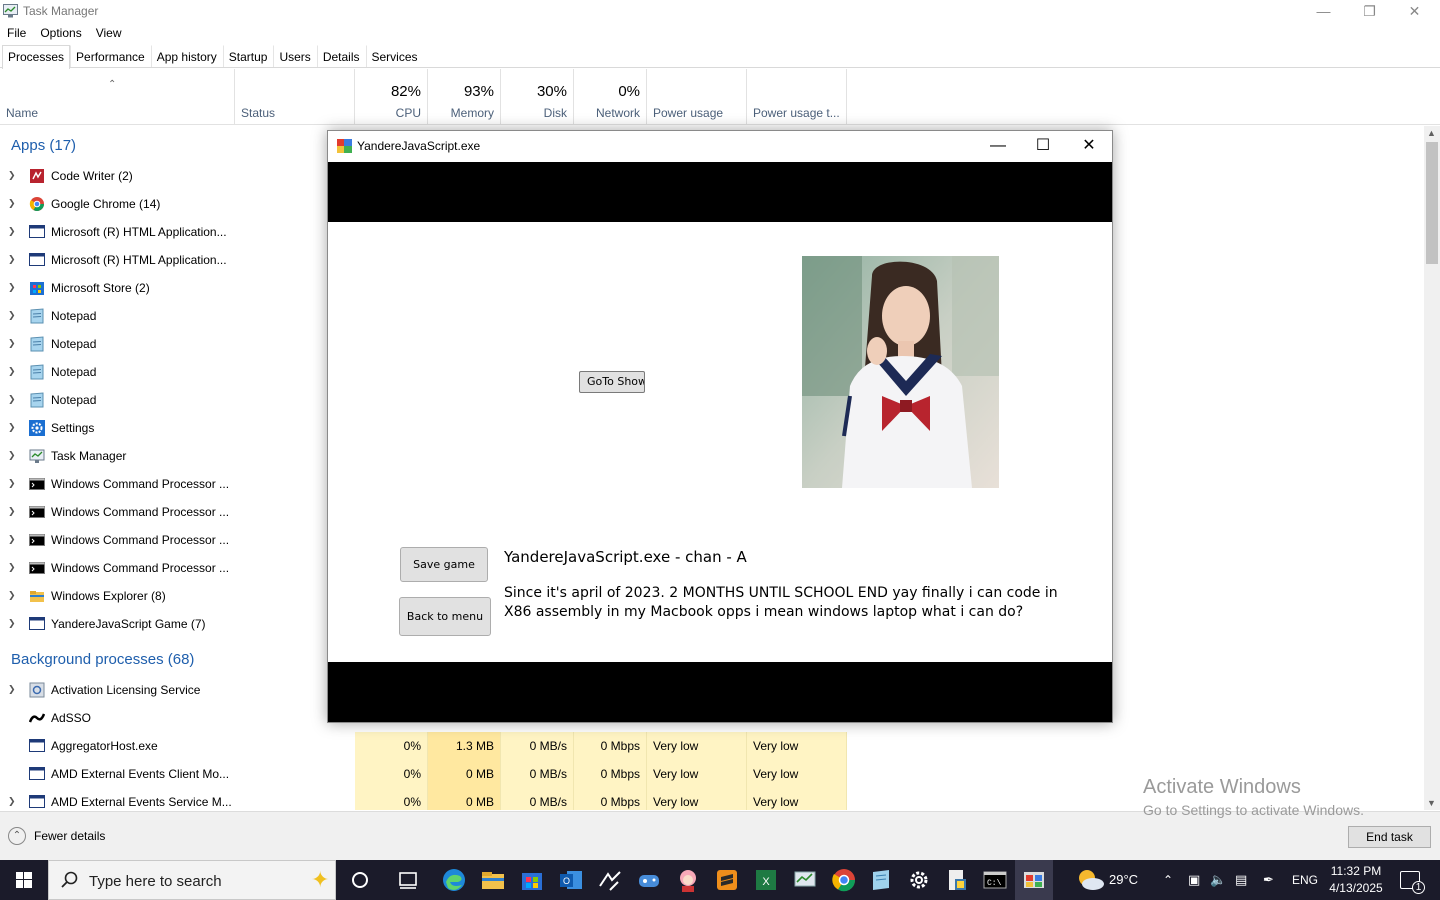 The height and width of the screenshot is (900, 1440). What do you see at coordinates (295, 97) in the screenshot?
I see `column-status: Status` at bounding box center [295, 97].